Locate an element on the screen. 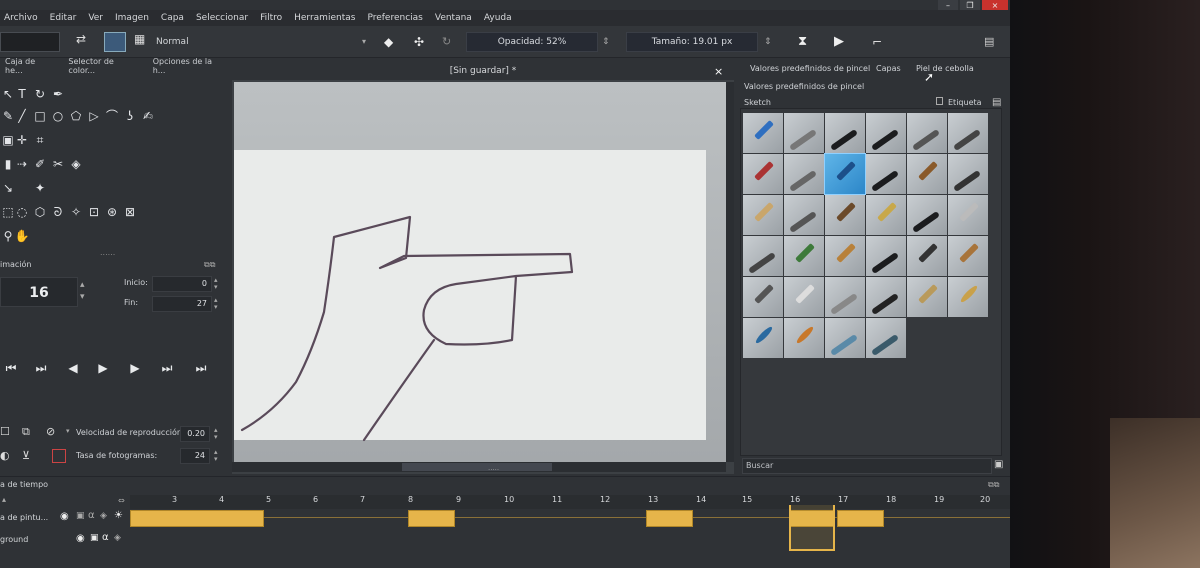 The width and height of the screenshot is (1200, 568). reference-tool-icon: ✦ is located at coordinates (40, 188).